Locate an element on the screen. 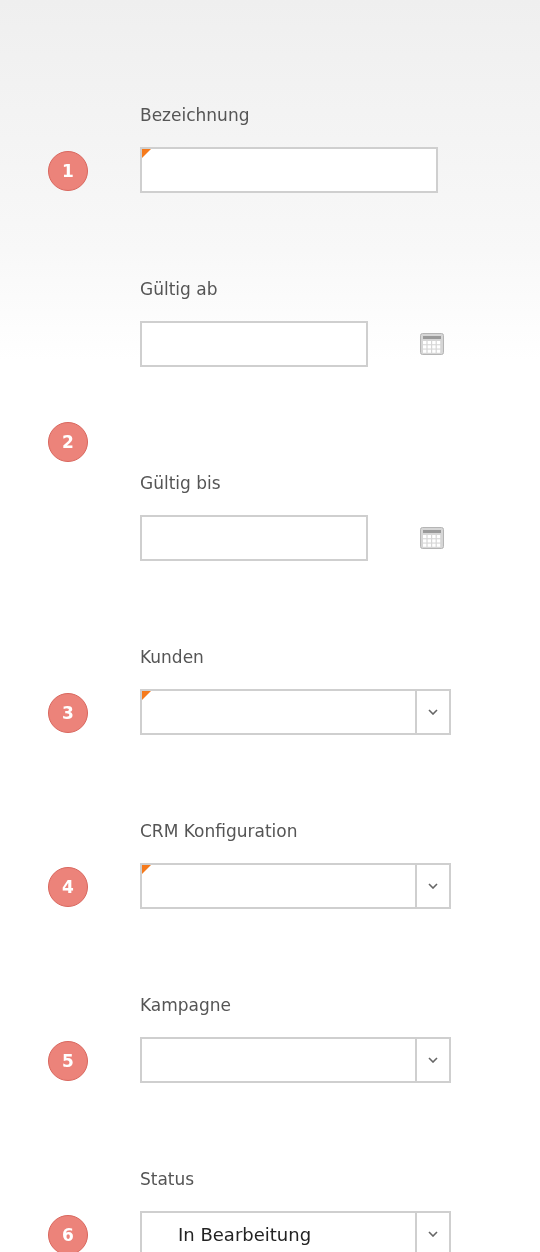  text-field is located at coordinates (289, 170).